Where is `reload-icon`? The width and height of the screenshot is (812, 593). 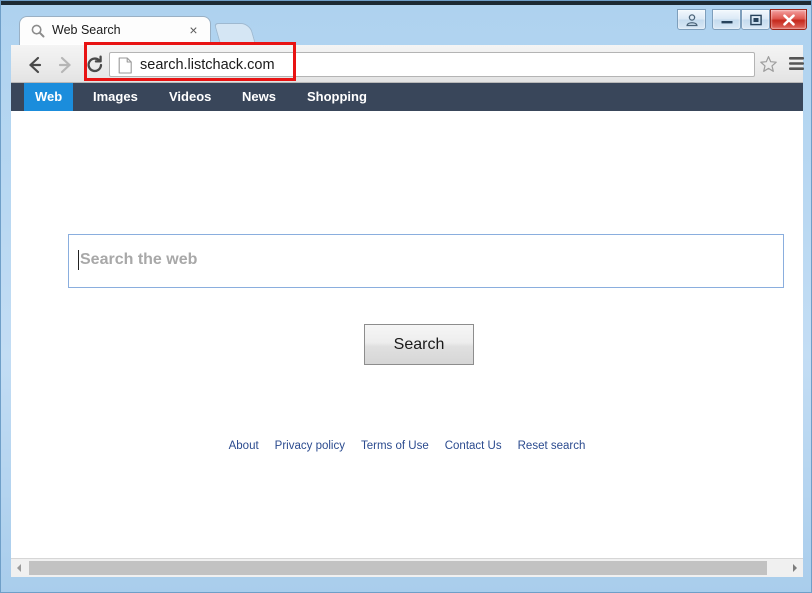 reload-icon is located at coordinates (95, 64).